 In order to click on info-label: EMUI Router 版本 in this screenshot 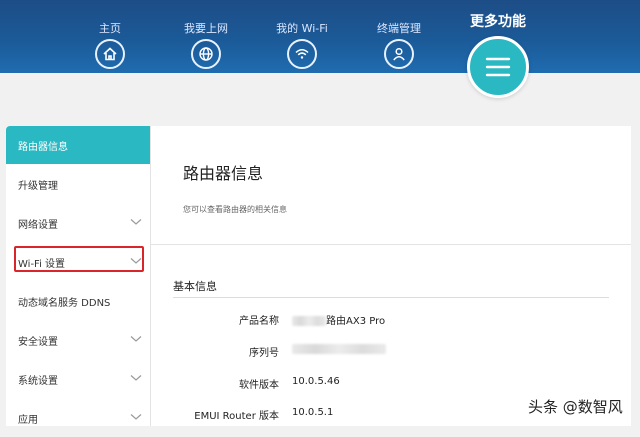, I will do `click(236, 416)`.